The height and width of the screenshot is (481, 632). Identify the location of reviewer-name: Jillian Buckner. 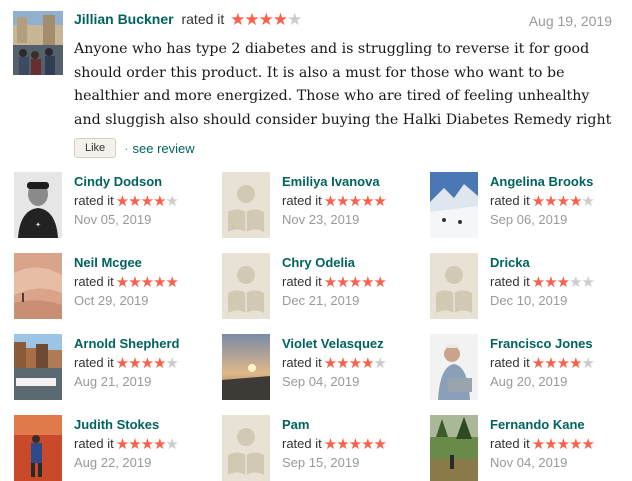
(124, 19).